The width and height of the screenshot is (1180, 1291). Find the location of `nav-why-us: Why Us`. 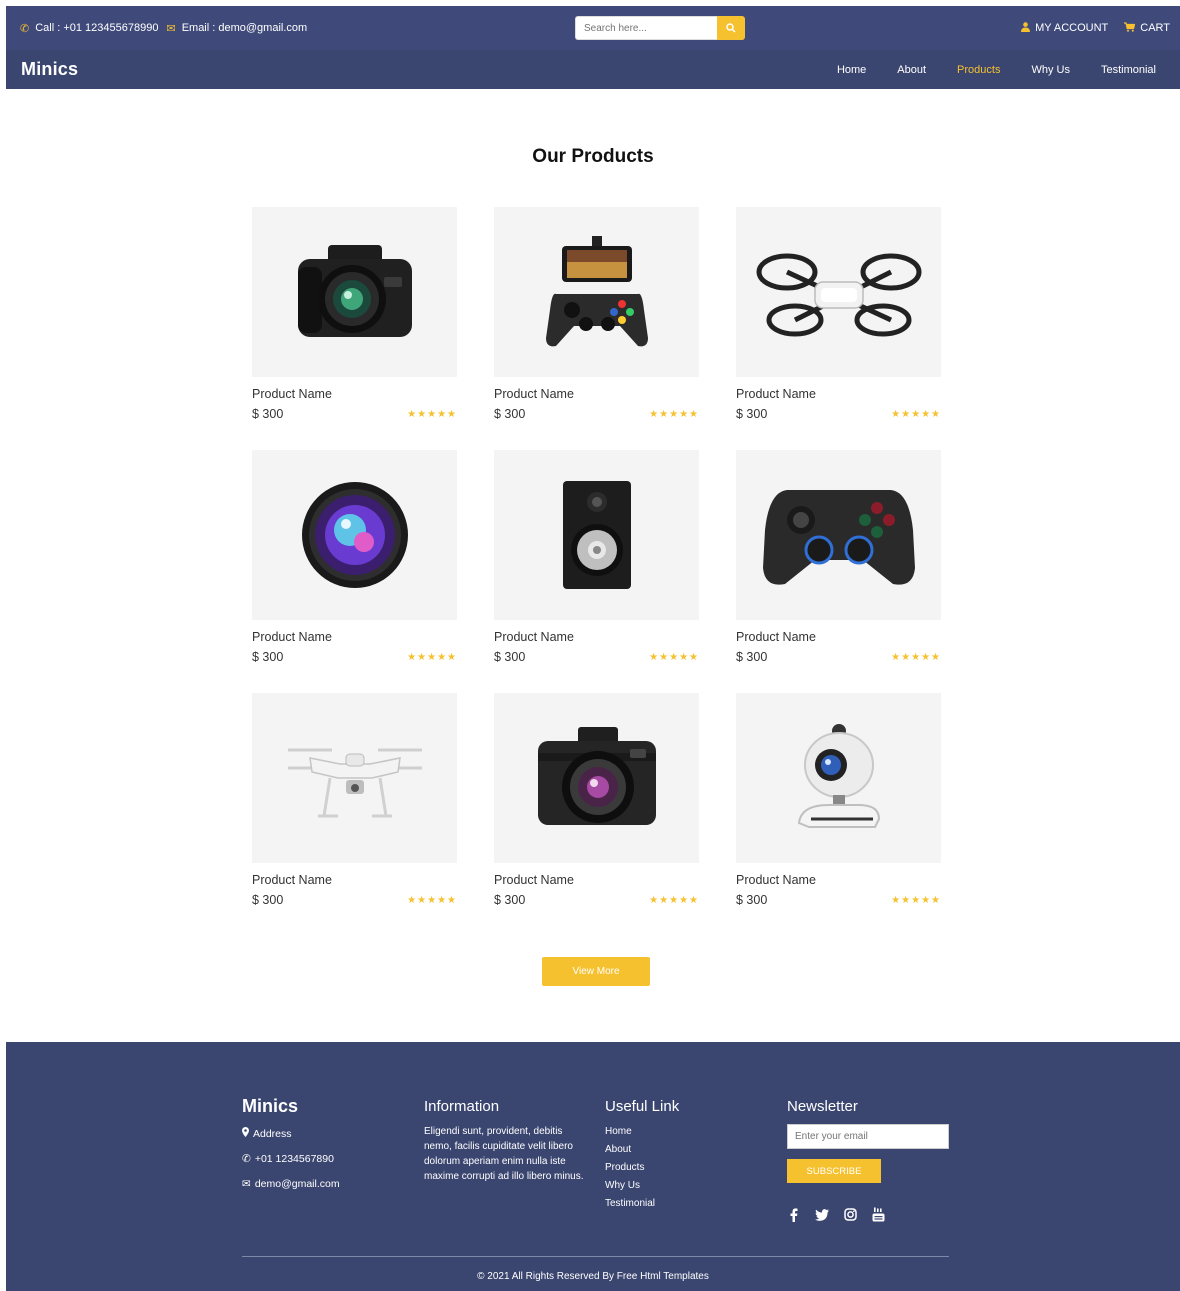

nav-why-us: Why Us is located at coordinates (1050, 70).